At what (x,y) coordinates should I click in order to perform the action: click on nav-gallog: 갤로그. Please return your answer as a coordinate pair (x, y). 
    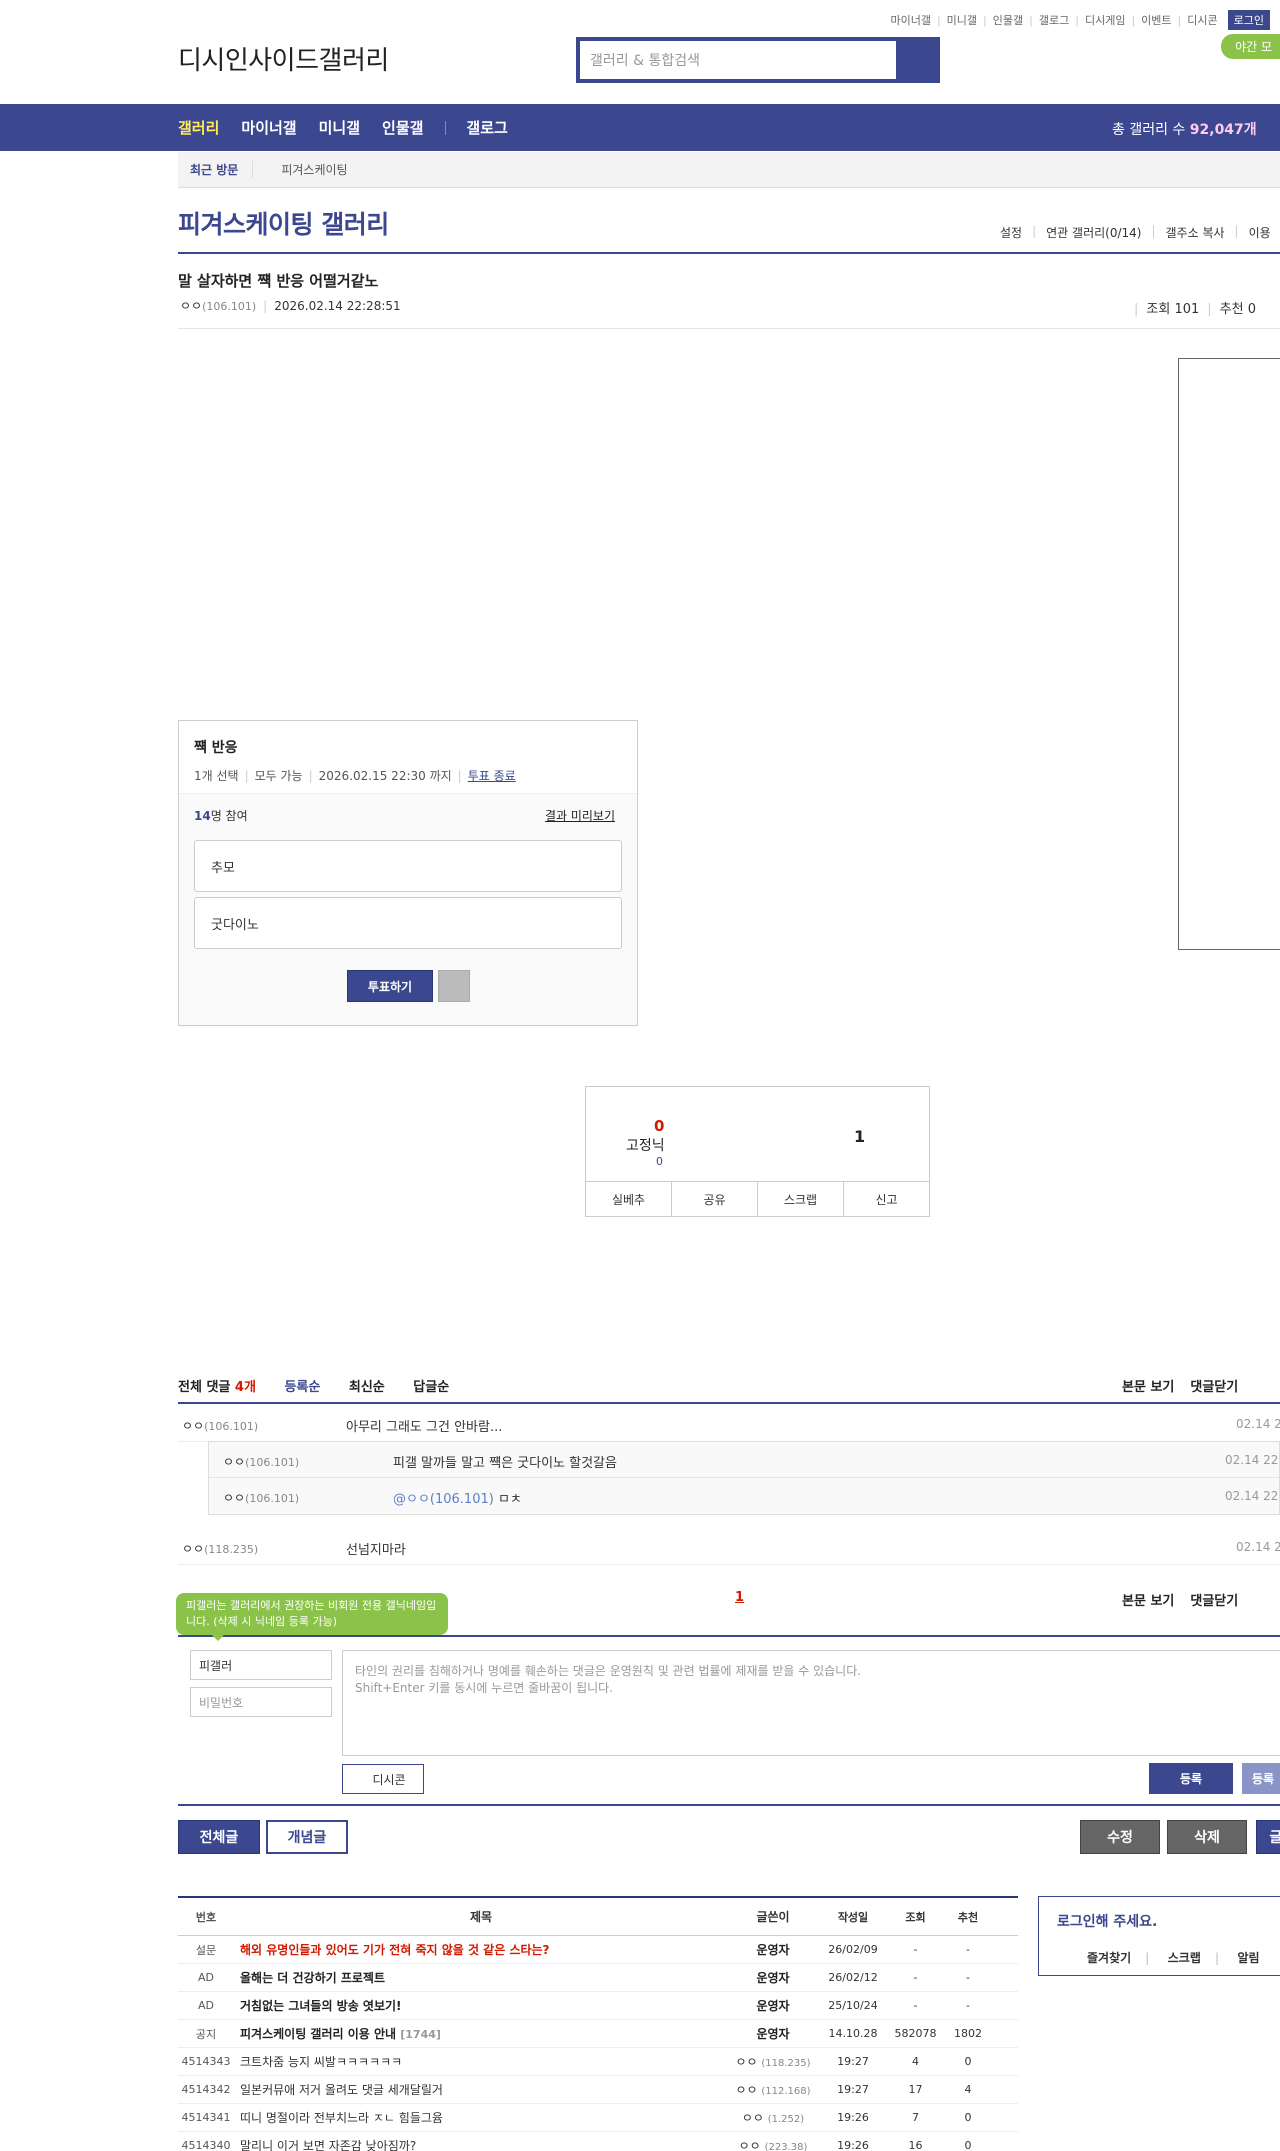
    Looking at the image, I should click on (486, 127).